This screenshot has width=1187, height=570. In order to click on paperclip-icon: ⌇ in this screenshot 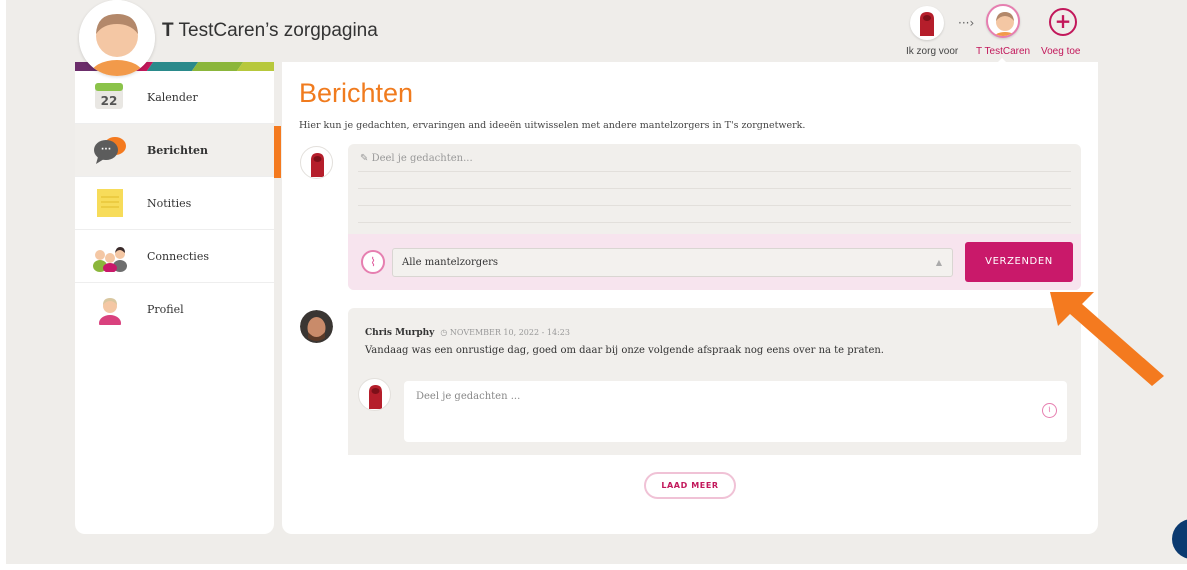, I will do `click(373, 262)`.